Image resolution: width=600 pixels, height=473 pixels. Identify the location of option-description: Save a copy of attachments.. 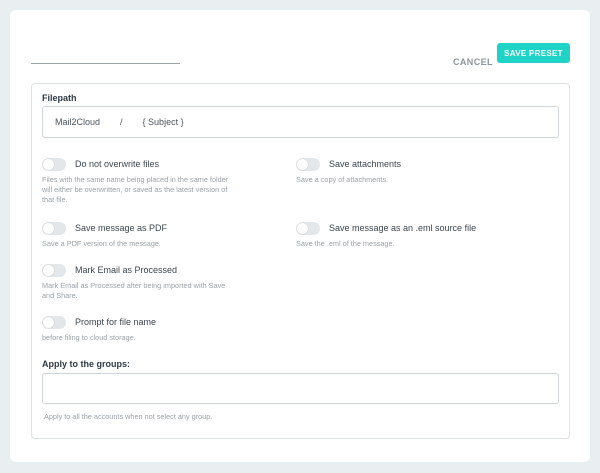
(342, 179).